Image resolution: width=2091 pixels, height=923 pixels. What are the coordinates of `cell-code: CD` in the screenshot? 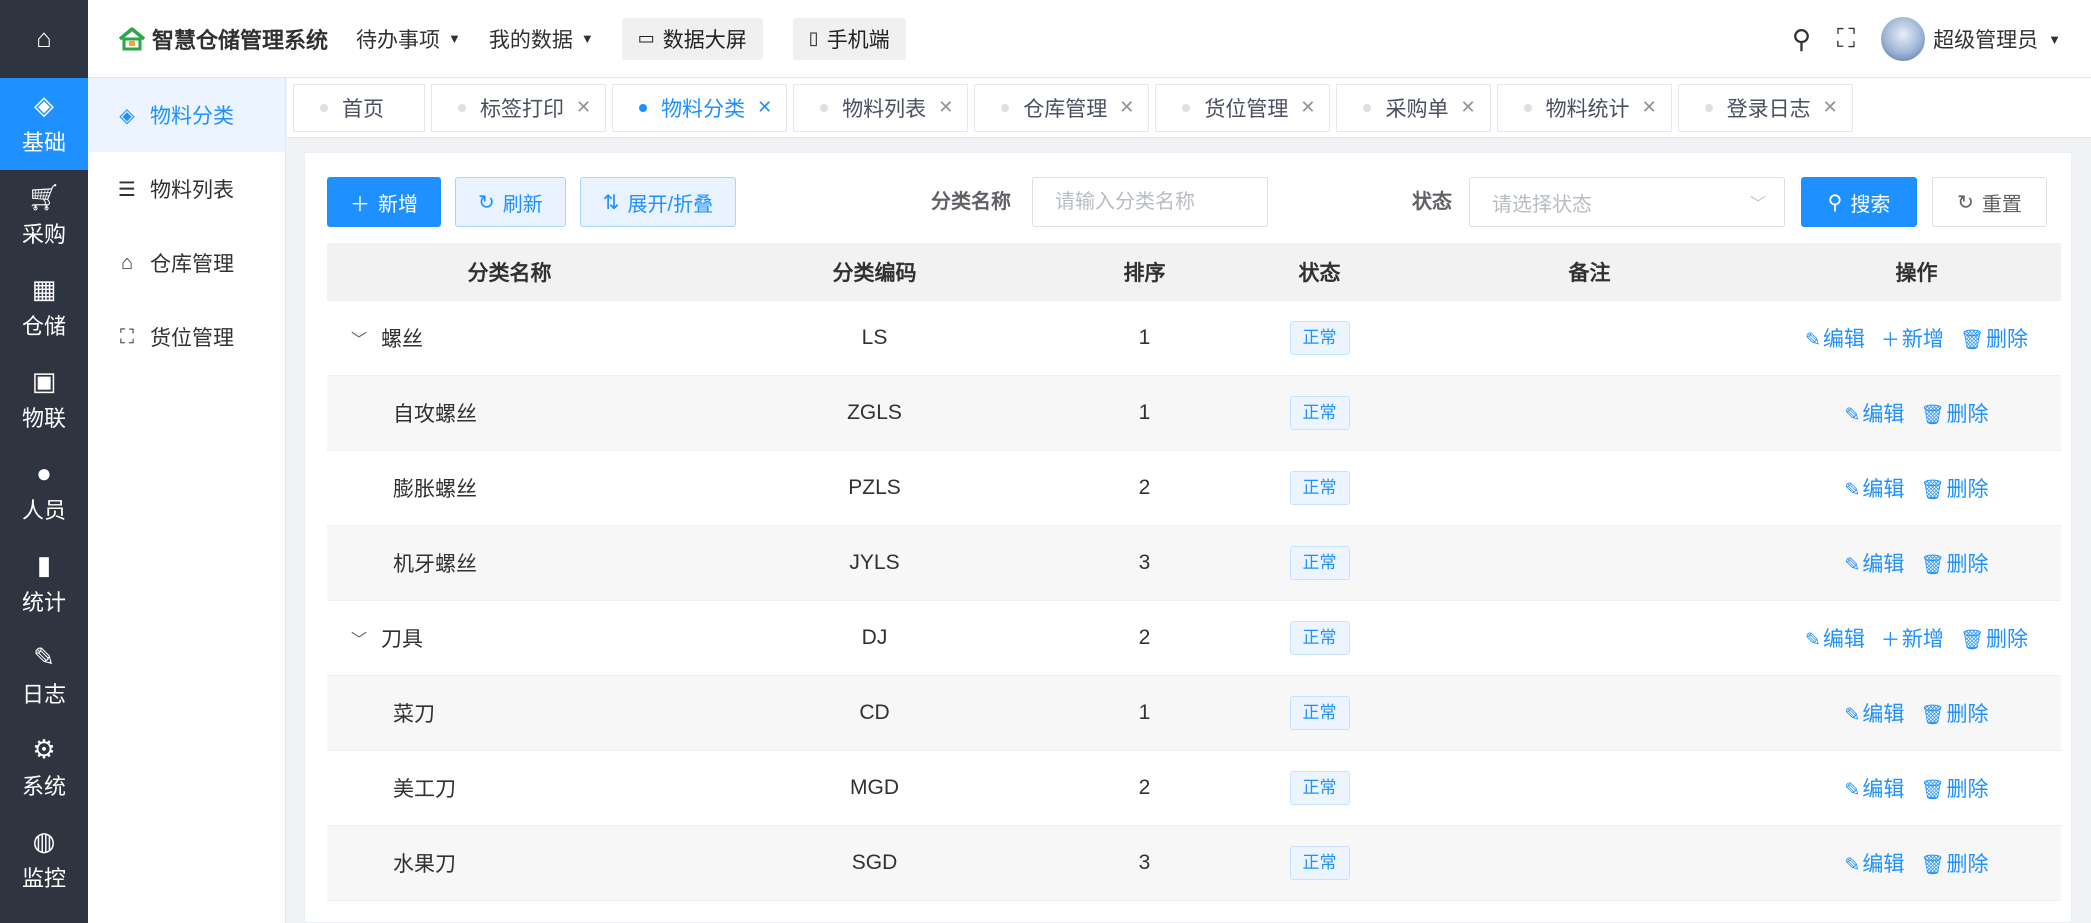 It's located at (874, 712).